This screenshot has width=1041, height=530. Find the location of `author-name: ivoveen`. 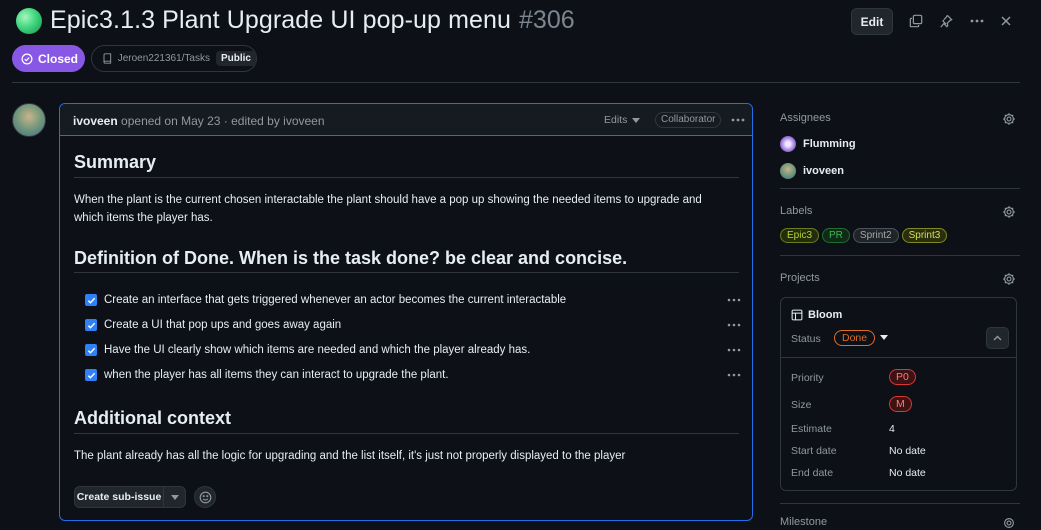

author-name: ivoveen is located at coordinates (95, 121).